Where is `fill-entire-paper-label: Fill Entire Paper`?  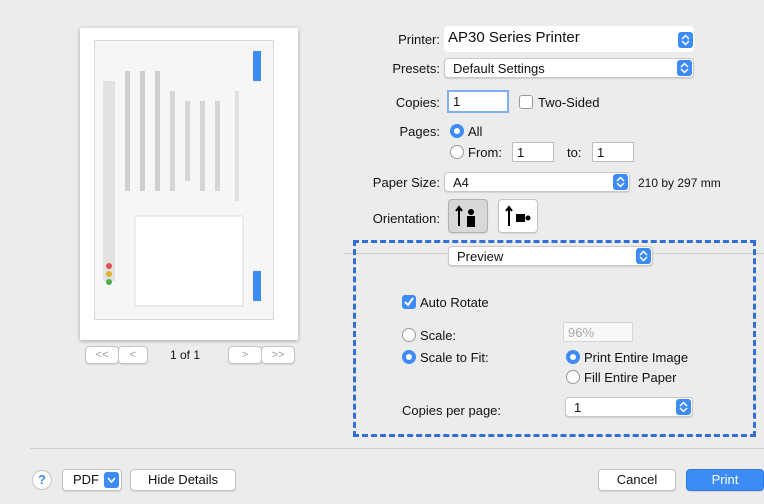 fill-entire-paper-label: Fill Entire Paper is located at coordinates (630, 377).